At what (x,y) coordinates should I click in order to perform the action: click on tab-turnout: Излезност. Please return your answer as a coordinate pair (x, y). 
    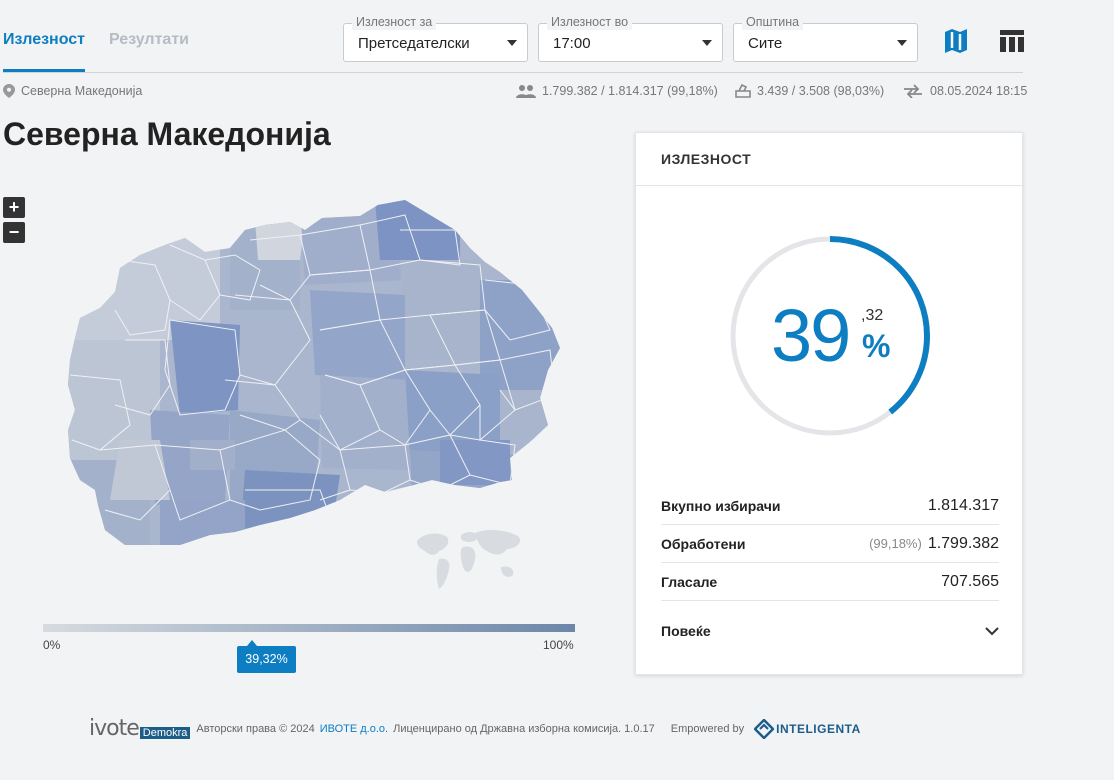
    Looking at the image, I should click on (44, 47).